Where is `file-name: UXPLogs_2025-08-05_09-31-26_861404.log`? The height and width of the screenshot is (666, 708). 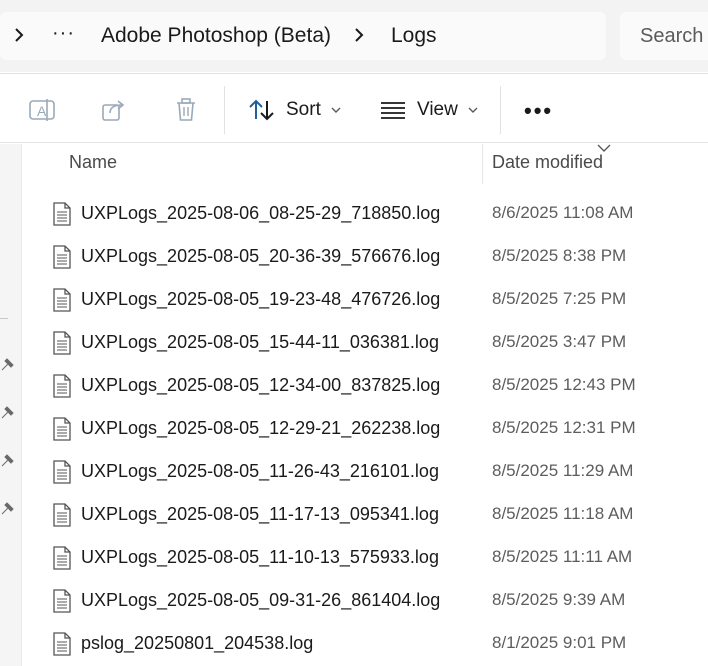 file-name: UXPLogs_2025-08-05_09-31-26_861404.log is located at coordinates (261, 600).